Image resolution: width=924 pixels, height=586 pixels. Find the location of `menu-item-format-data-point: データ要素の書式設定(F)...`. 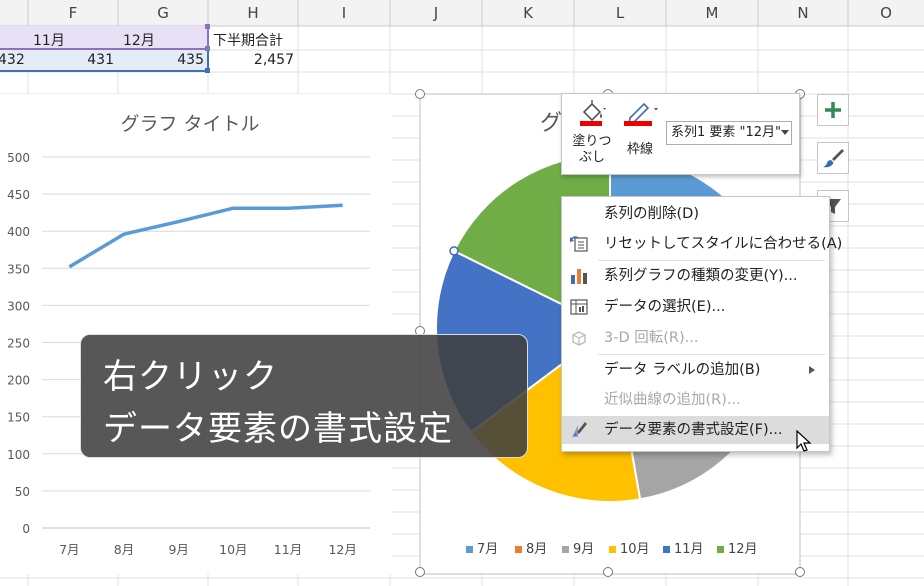

menu-item-format-data-point: データ要素の書式設定(F)... is located at coordinates (695, 430).